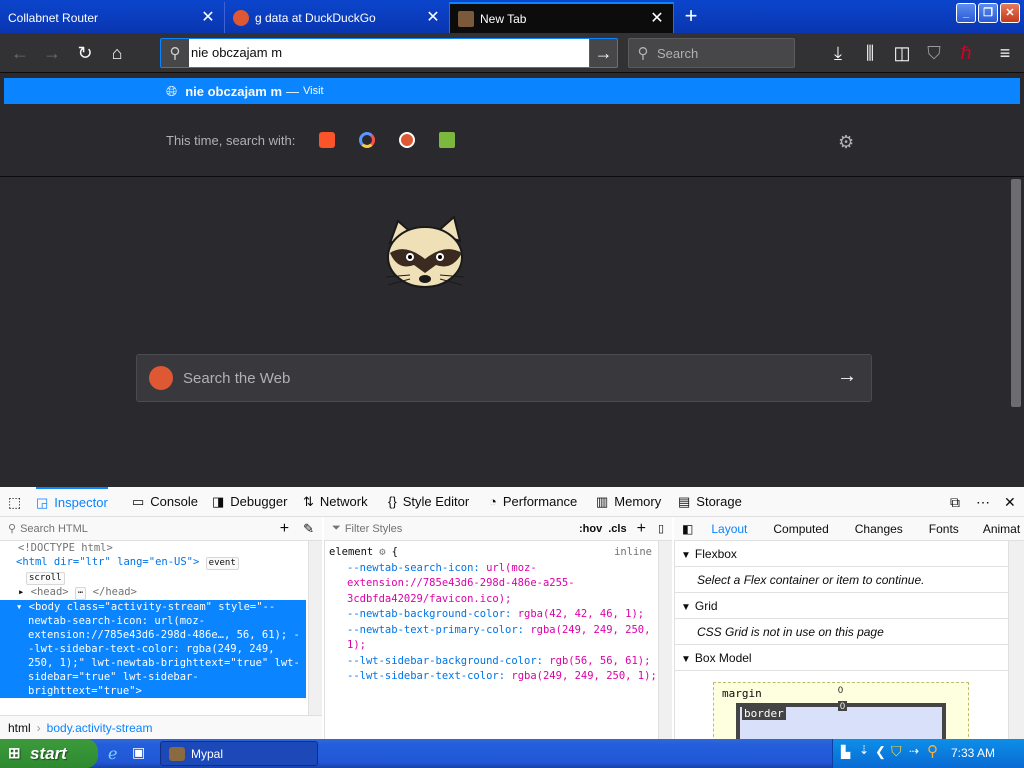 The height and width of the screenshot is (768, 1024). What do you see at coordinates (687, 529) in the screenshot?
I see `toggle-pane-icon: ◧` at bounding box center [687, 529].